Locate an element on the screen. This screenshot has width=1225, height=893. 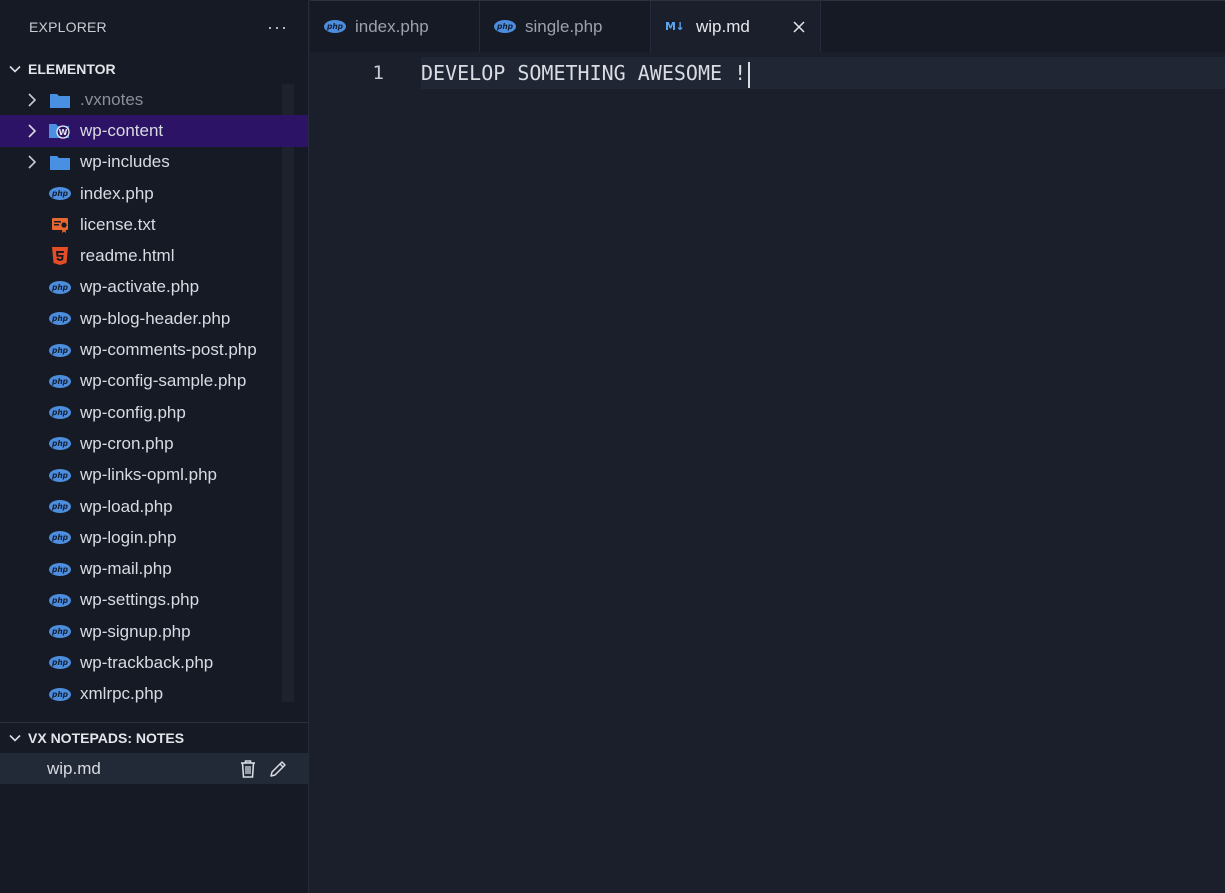
tree-item-label: wp-blog-header.php is located at coordinates (155, 318).